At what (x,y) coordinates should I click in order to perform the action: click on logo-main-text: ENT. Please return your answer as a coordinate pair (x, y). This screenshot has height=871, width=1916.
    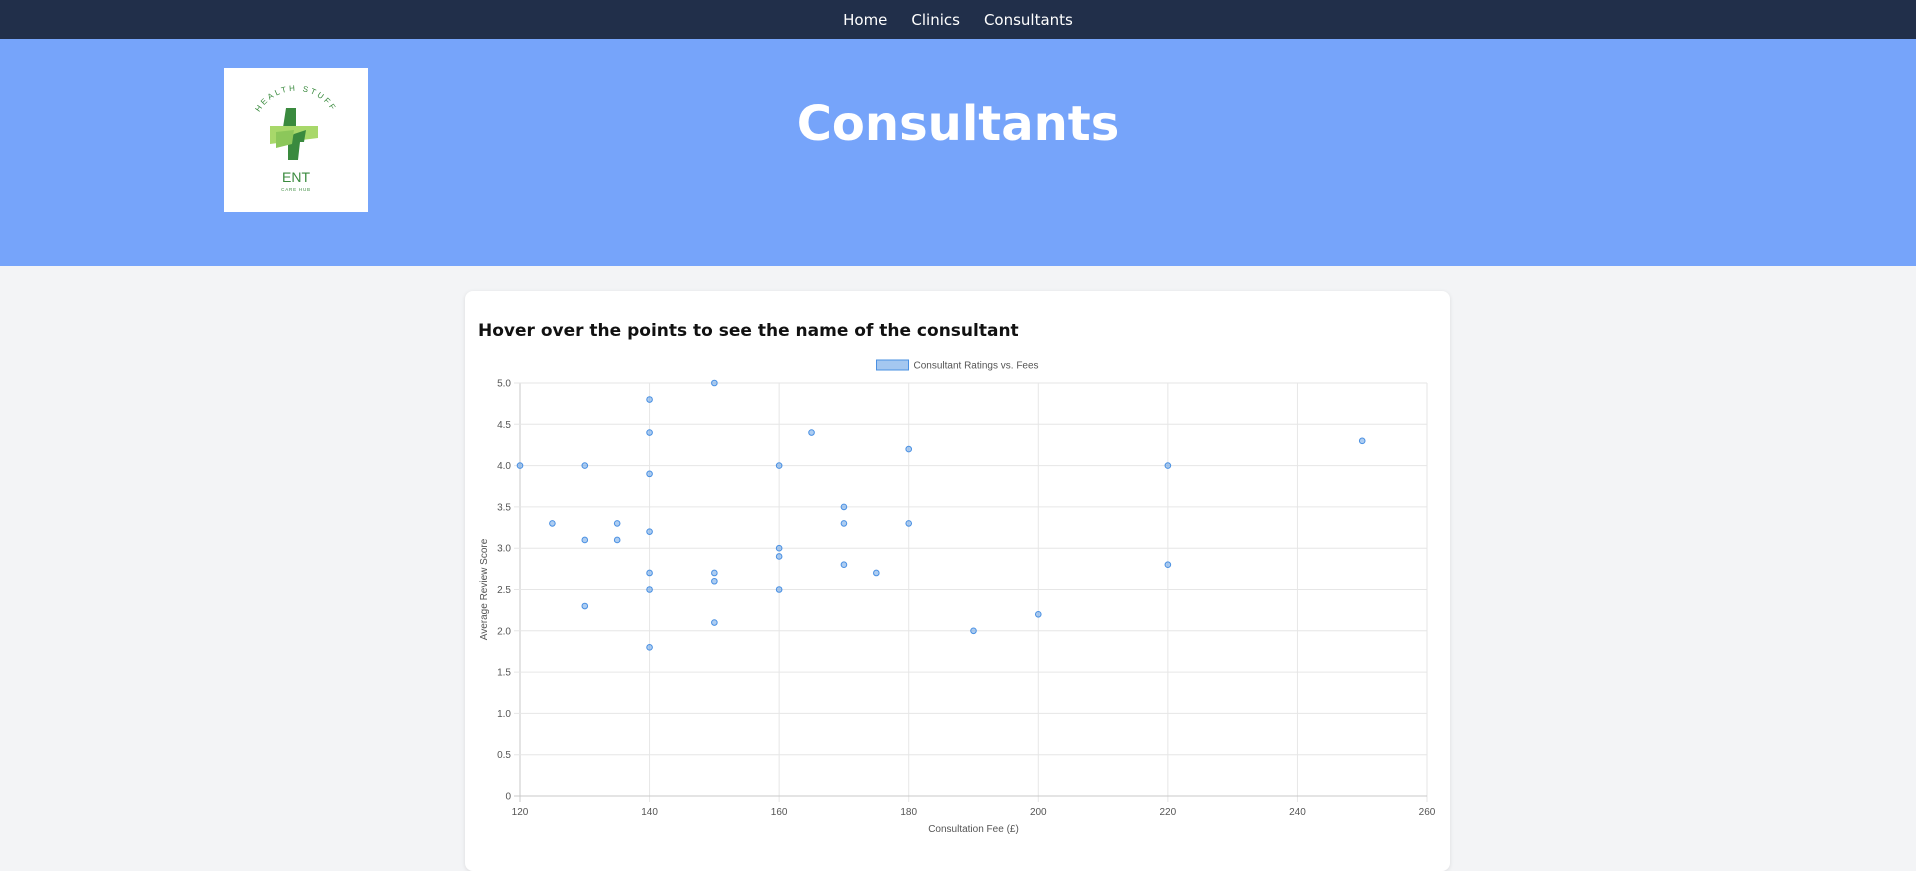
    Looking at the image, I should click on (296, 177).